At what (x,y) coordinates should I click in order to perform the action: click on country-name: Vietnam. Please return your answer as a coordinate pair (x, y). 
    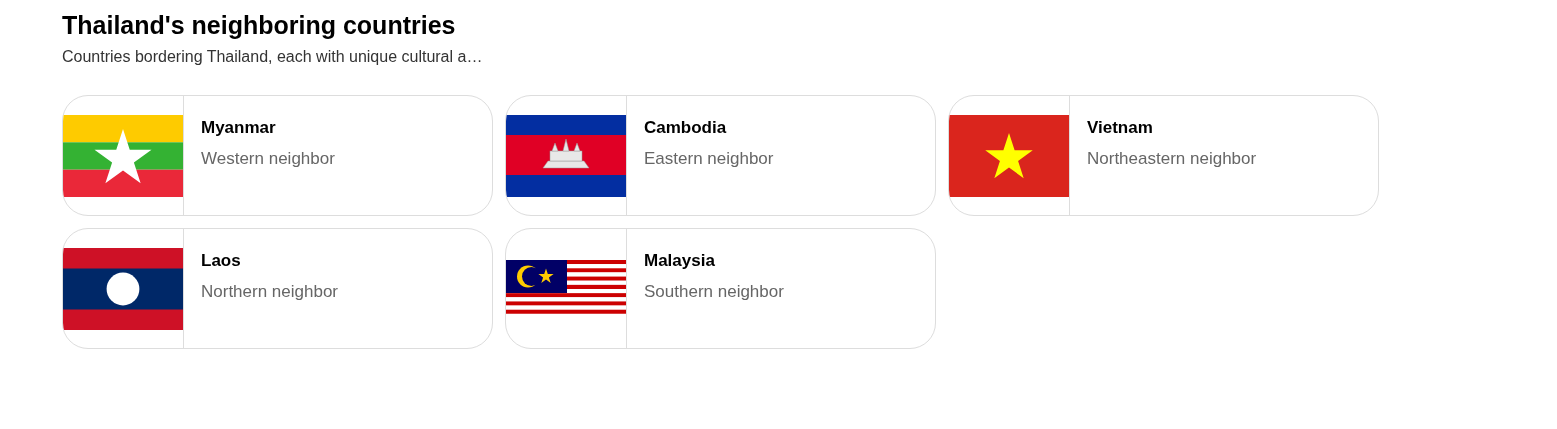
    Looking at the image, I should click on (1120, 128).